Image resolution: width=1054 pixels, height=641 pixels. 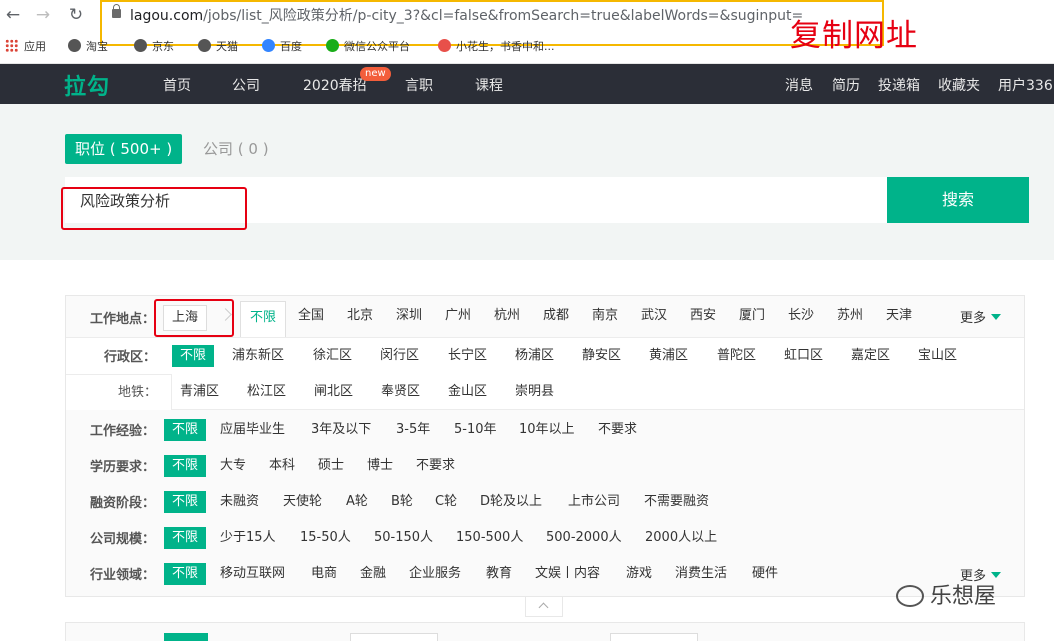 I want to click on experience-option: 不要求, so click(x=617, y=430).